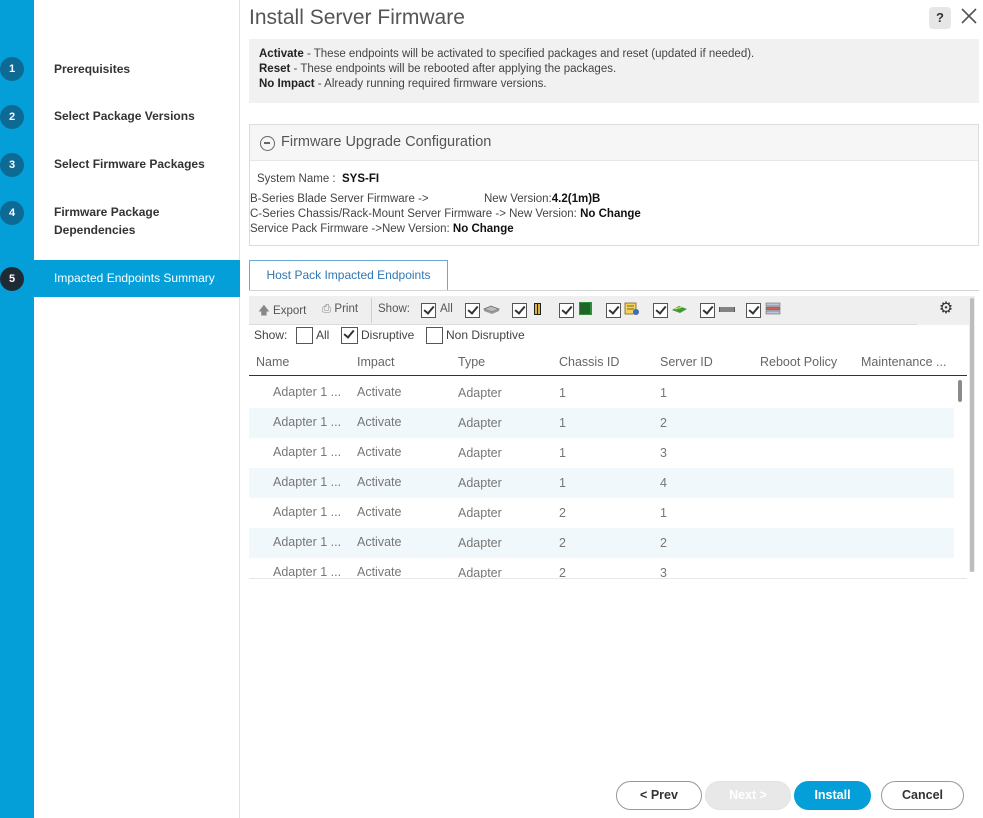 The height and width of the screenshot is (818, 983). What do you see at coordinates (601, 568) in the screenshot?
I see `table-row: Adapter 1 ... Activate Adapter 2 3` at bounding box center [601, 568].